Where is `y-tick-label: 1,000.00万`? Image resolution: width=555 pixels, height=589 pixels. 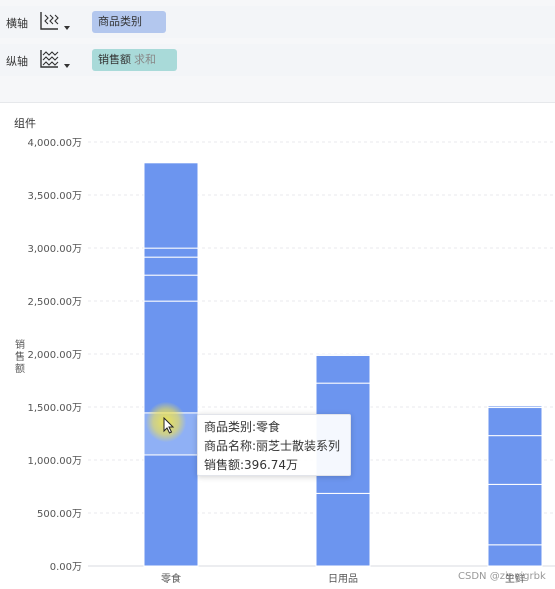 y-tick-label: 1,000.00万 is located at coordinates (54, 461).